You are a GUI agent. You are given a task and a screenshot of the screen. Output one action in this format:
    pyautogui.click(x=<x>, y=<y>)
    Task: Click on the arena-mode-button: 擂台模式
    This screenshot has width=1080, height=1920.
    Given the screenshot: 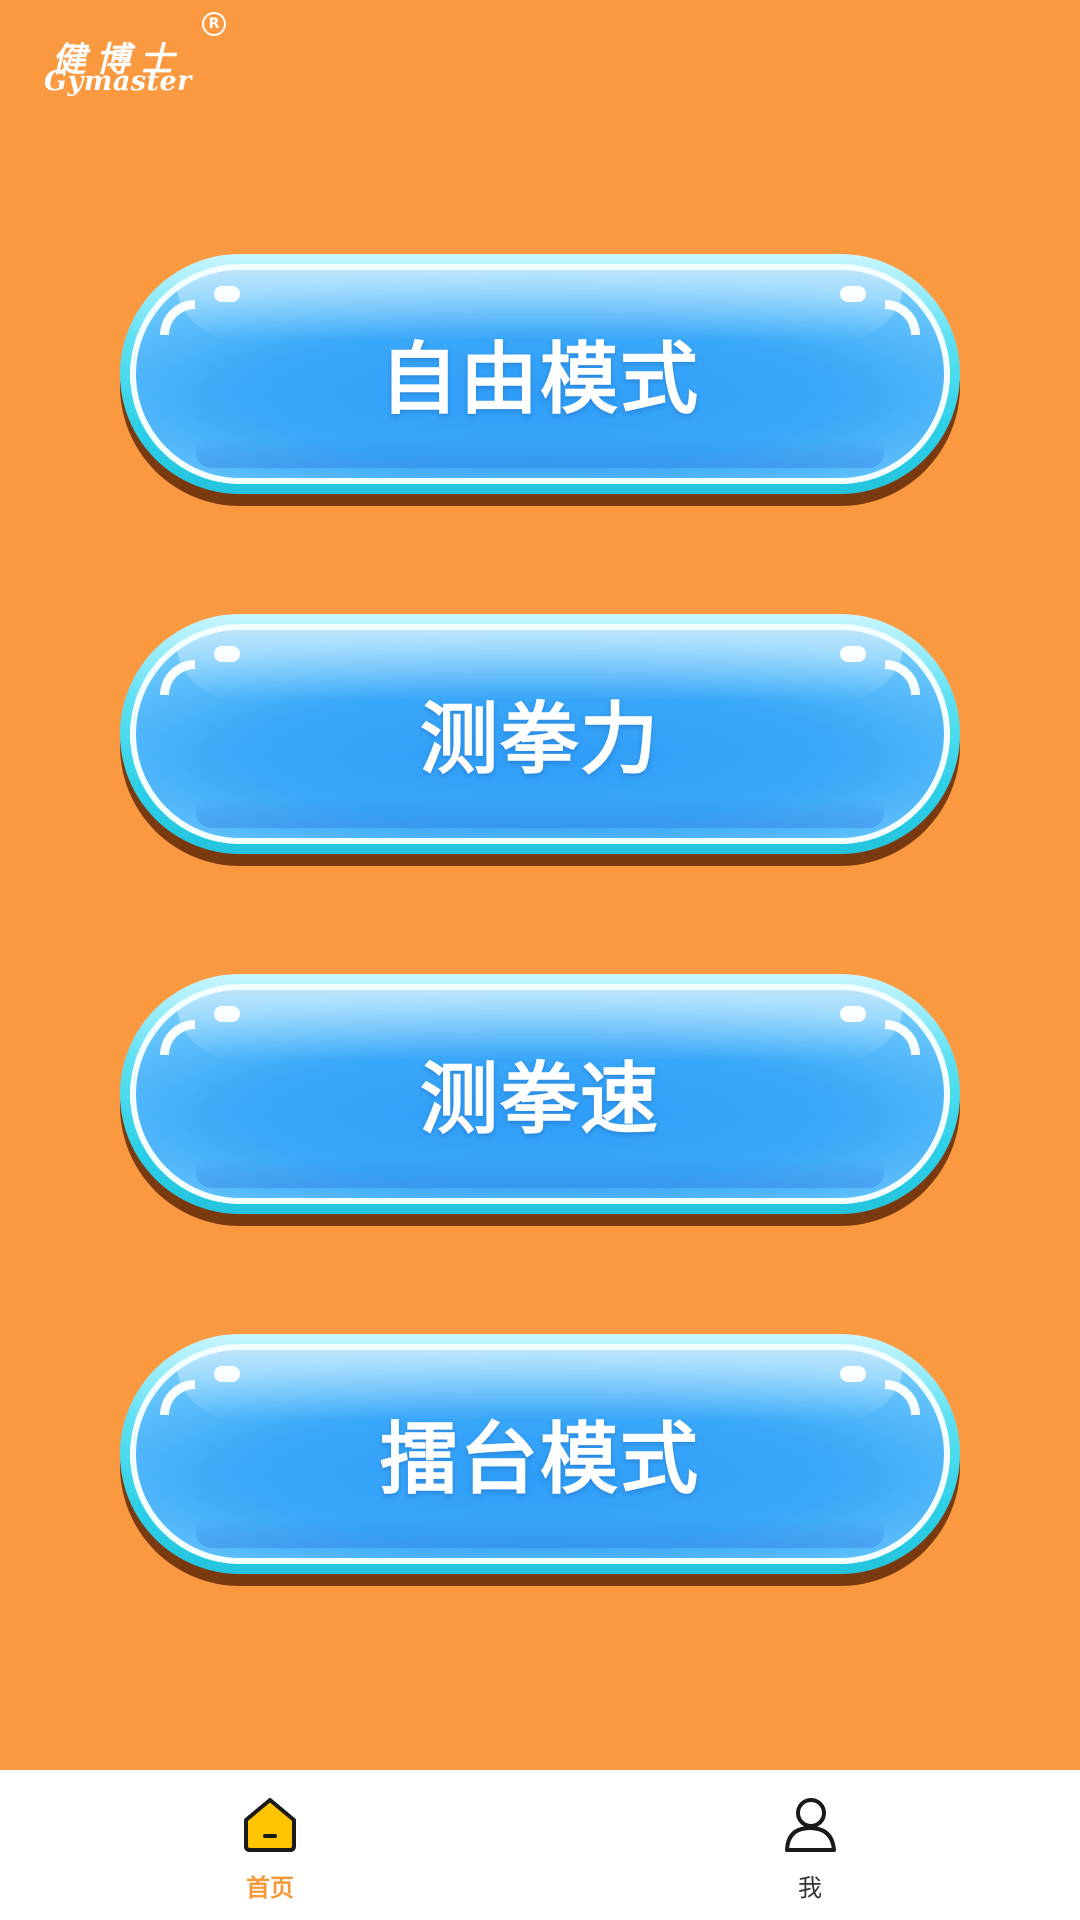 What is the action you would take?
    pyautogui.click(x=540, y=1460)
    